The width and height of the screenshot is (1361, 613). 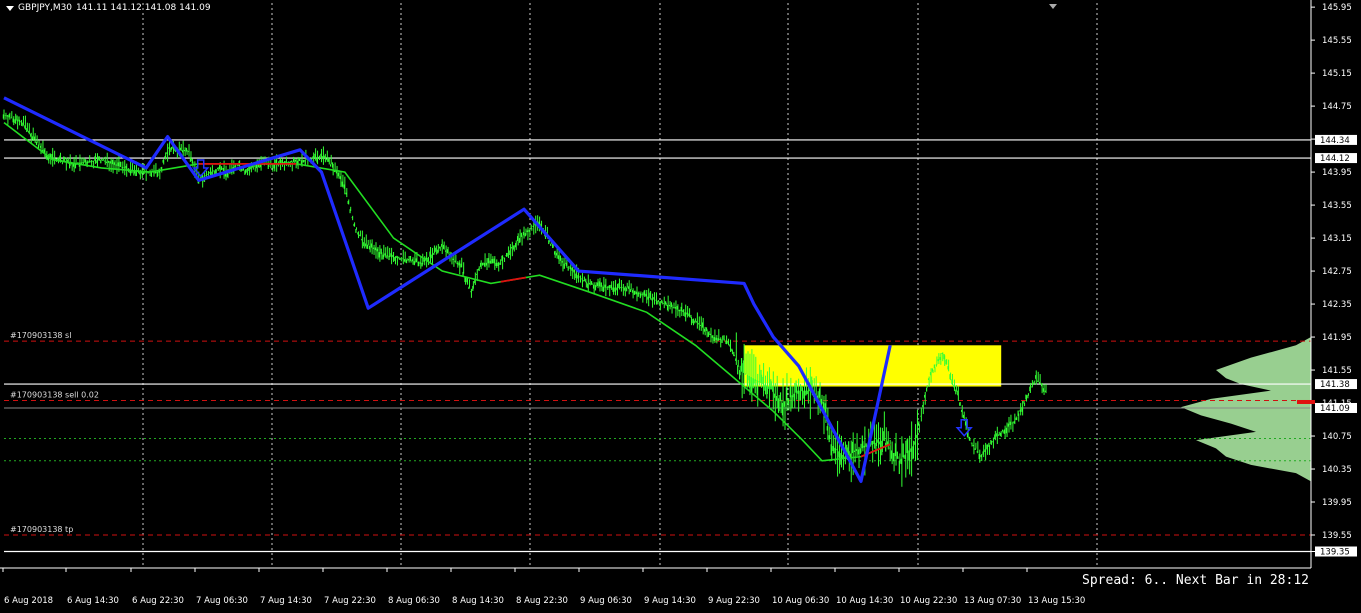 I want to click on volume-profile, so click(x=1246, y=409).